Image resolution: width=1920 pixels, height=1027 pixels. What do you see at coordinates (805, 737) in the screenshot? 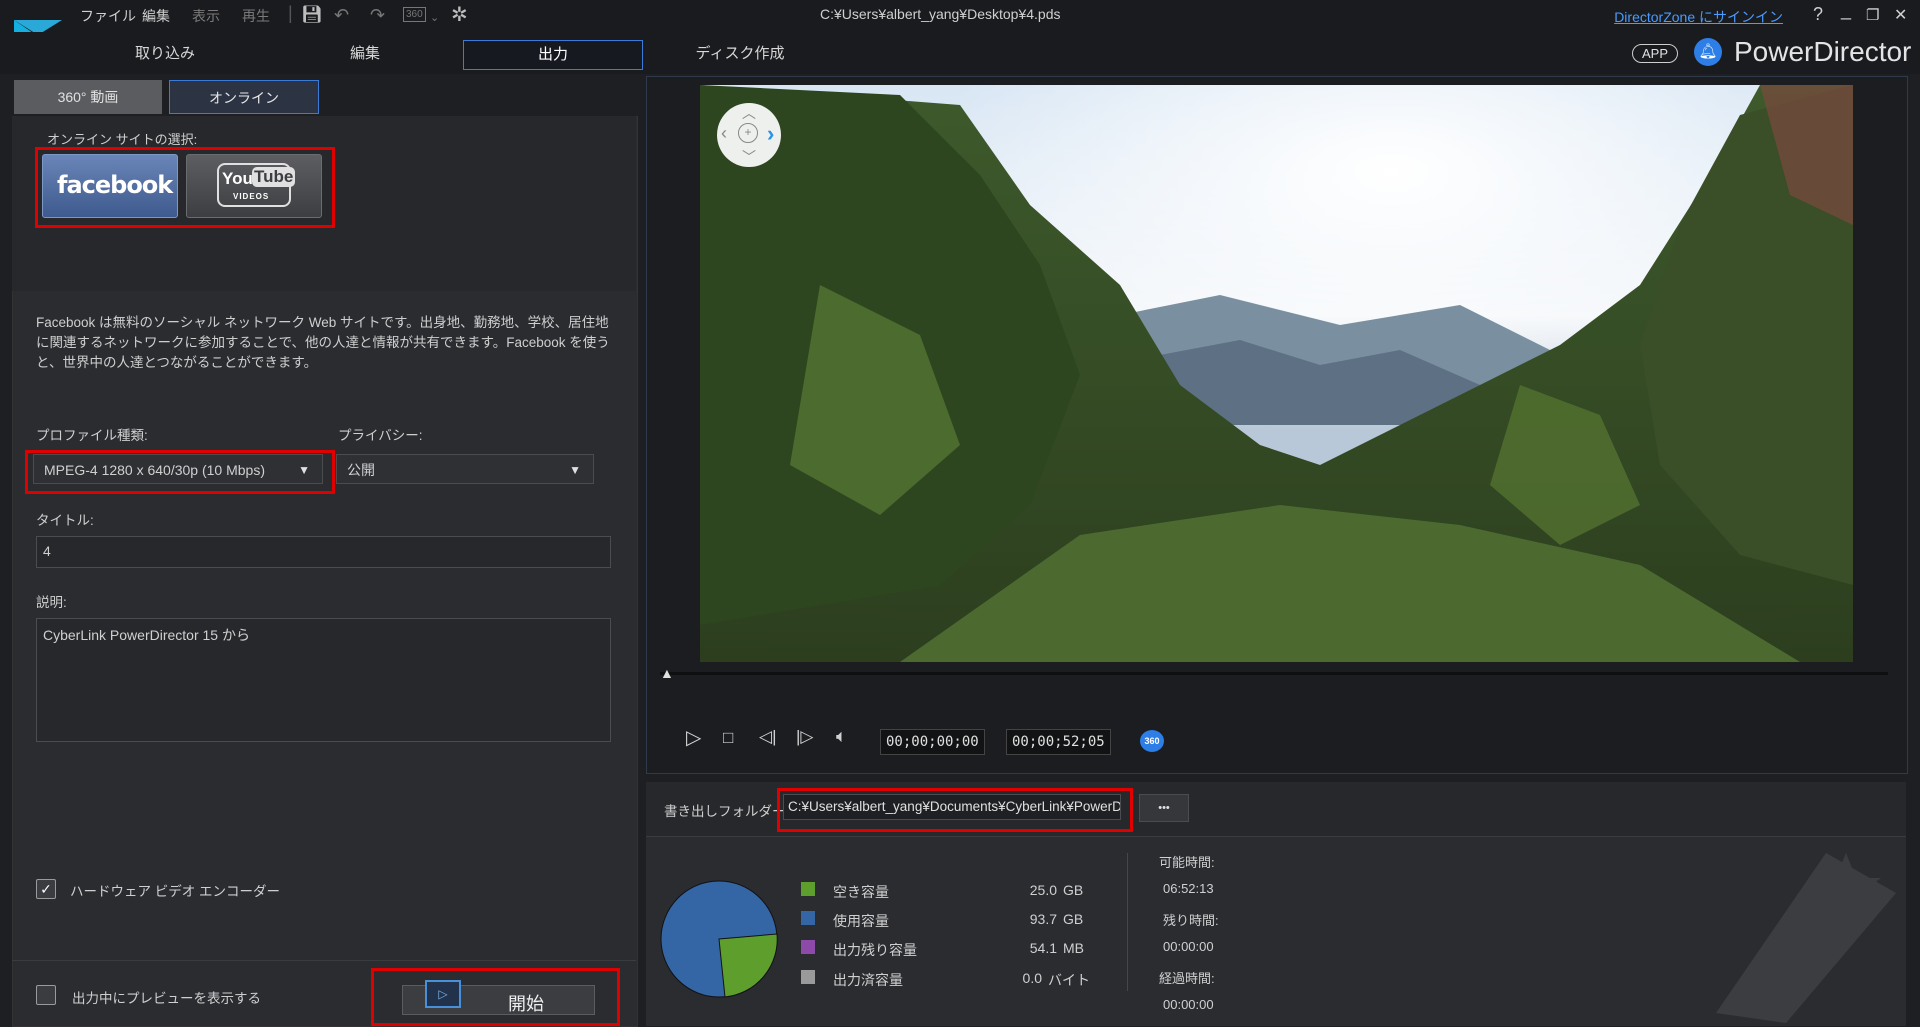
I see `next-frame-icon: |▷` at bounding box center [805, 737].